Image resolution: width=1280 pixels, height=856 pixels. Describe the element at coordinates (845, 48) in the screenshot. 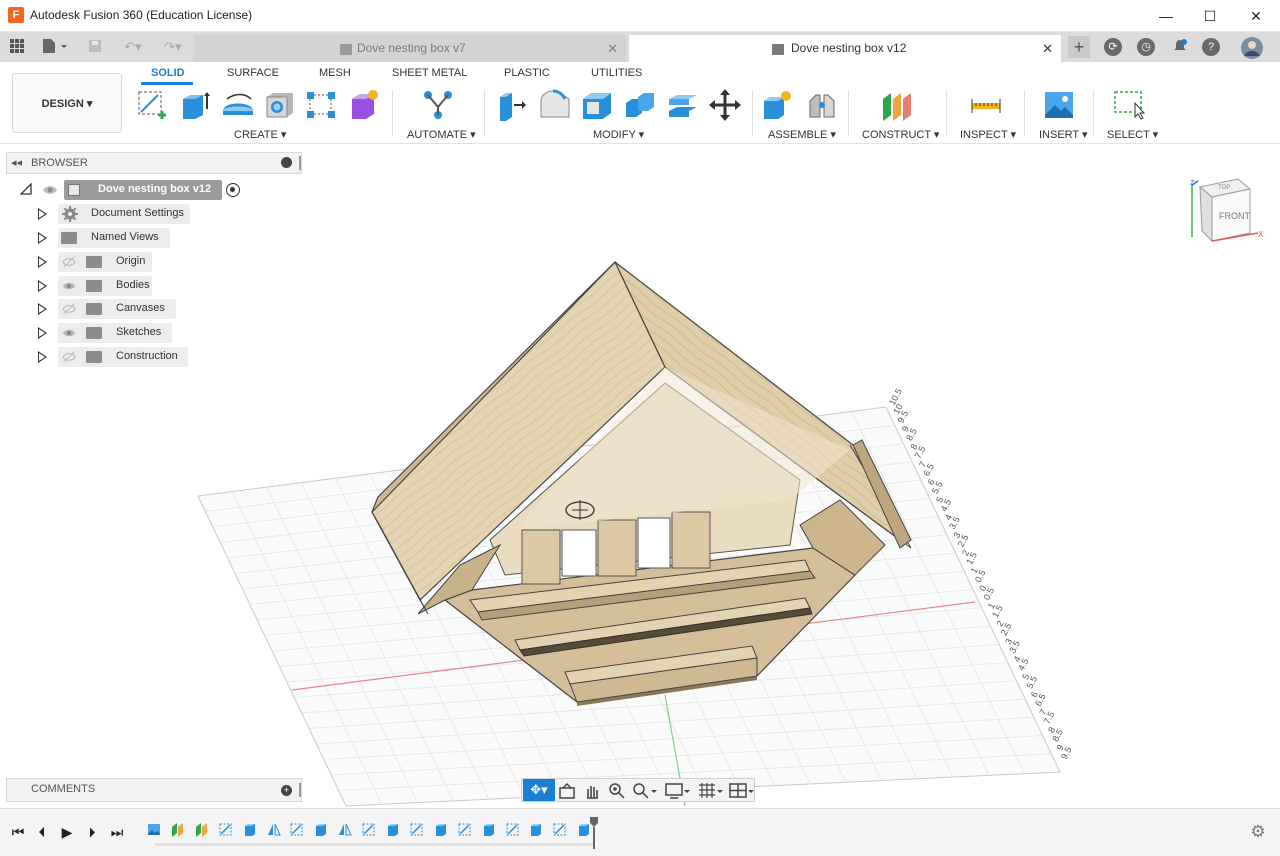

I see `document-tab-v12: Dove nesting box v12 ✕` at that location.